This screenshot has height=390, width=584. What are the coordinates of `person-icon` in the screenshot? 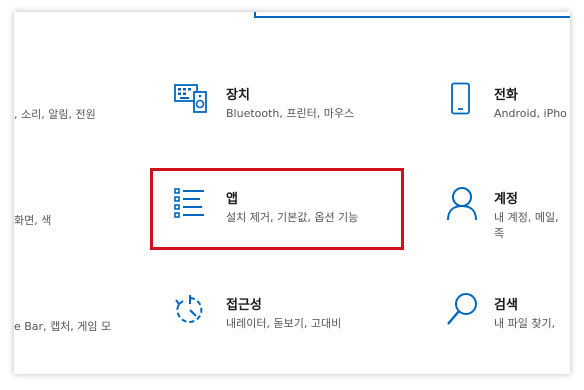 It's located at (462, 204).